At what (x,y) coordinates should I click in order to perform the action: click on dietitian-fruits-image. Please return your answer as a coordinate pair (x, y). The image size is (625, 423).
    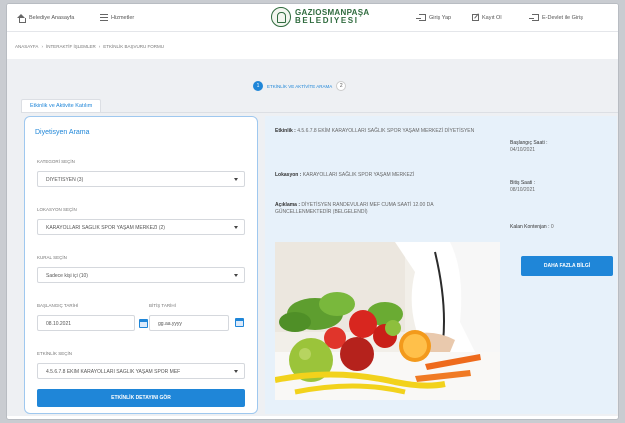
    Looking at the image, I should click on (387, 321).